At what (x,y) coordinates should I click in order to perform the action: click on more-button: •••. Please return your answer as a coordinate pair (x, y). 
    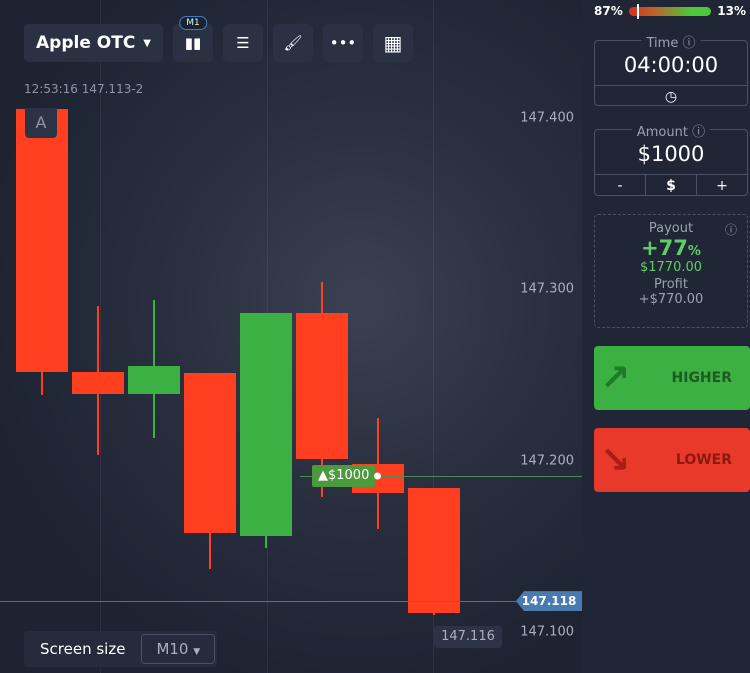
    Looking at the image, I should click on (343, 43).